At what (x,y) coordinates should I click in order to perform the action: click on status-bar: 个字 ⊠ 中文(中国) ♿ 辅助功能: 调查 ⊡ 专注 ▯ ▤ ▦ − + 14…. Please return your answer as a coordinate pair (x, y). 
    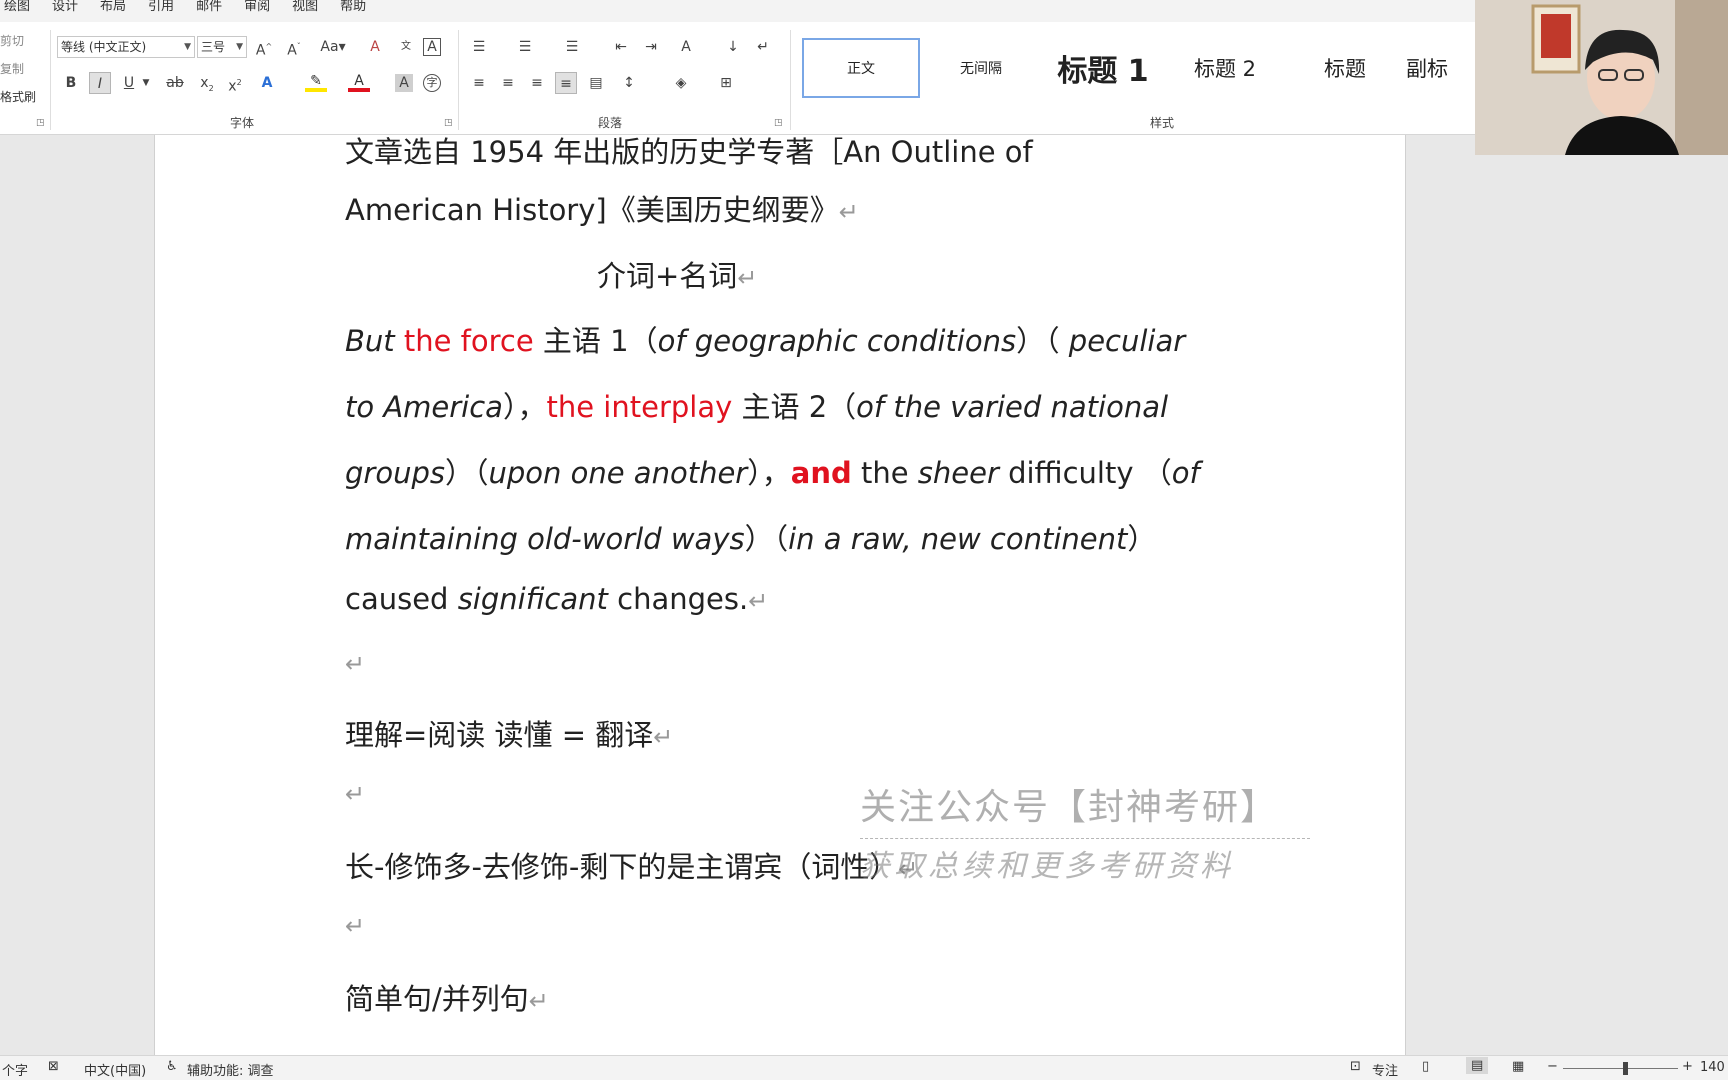
    Looking at the image, I should click on (864, 1067).